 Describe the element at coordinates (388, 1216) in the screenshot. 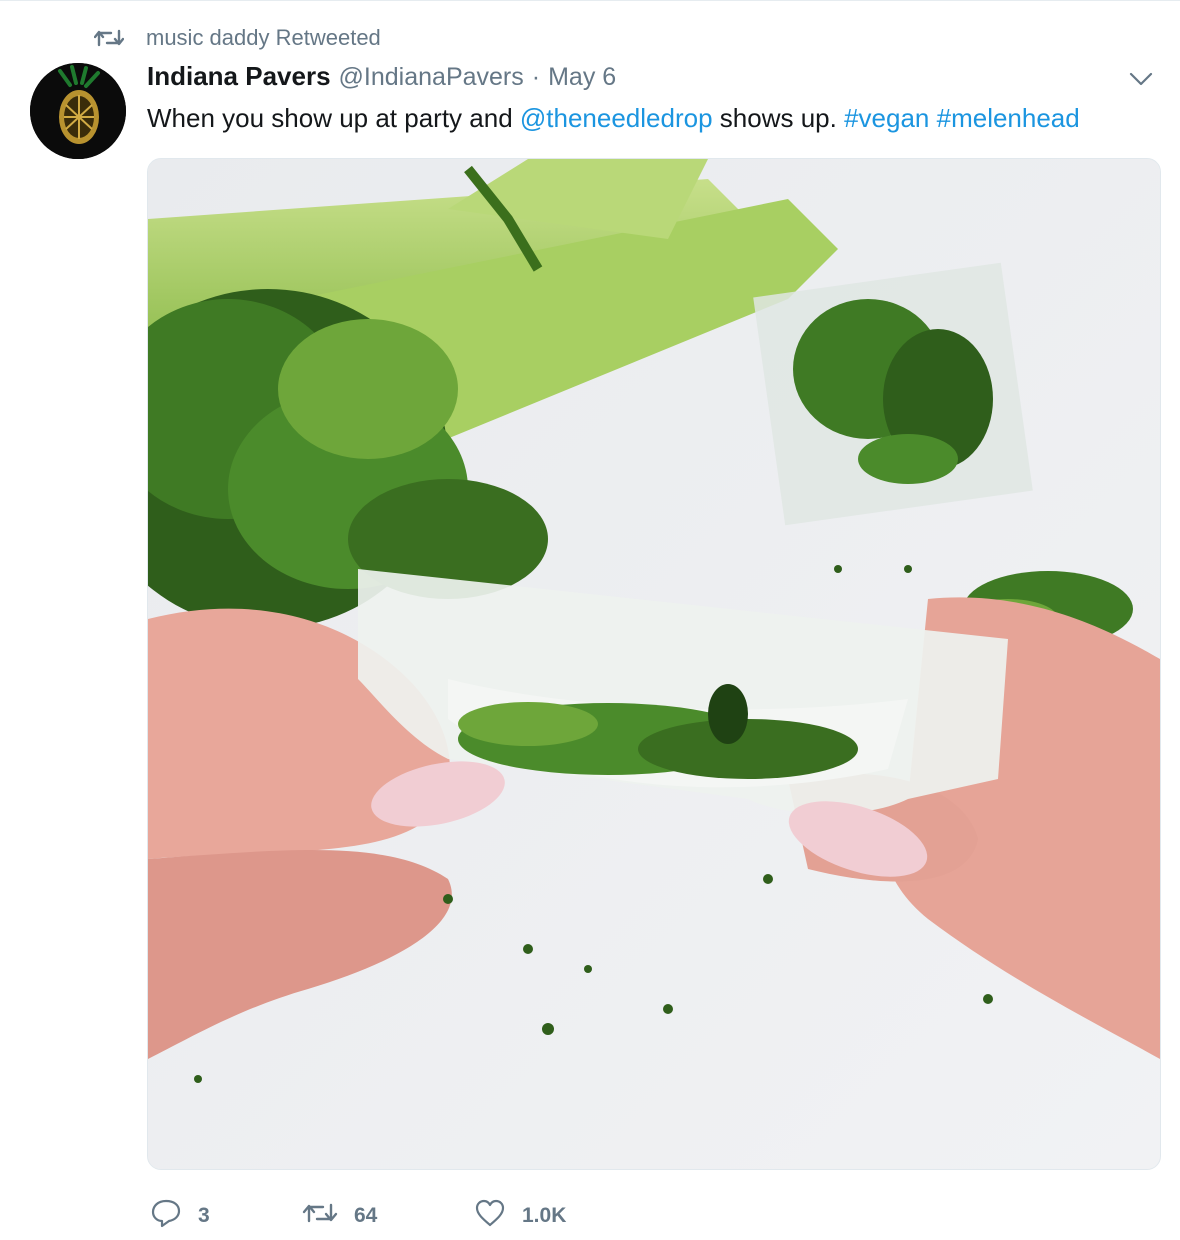

I see `retweet-button: 64` at that location.